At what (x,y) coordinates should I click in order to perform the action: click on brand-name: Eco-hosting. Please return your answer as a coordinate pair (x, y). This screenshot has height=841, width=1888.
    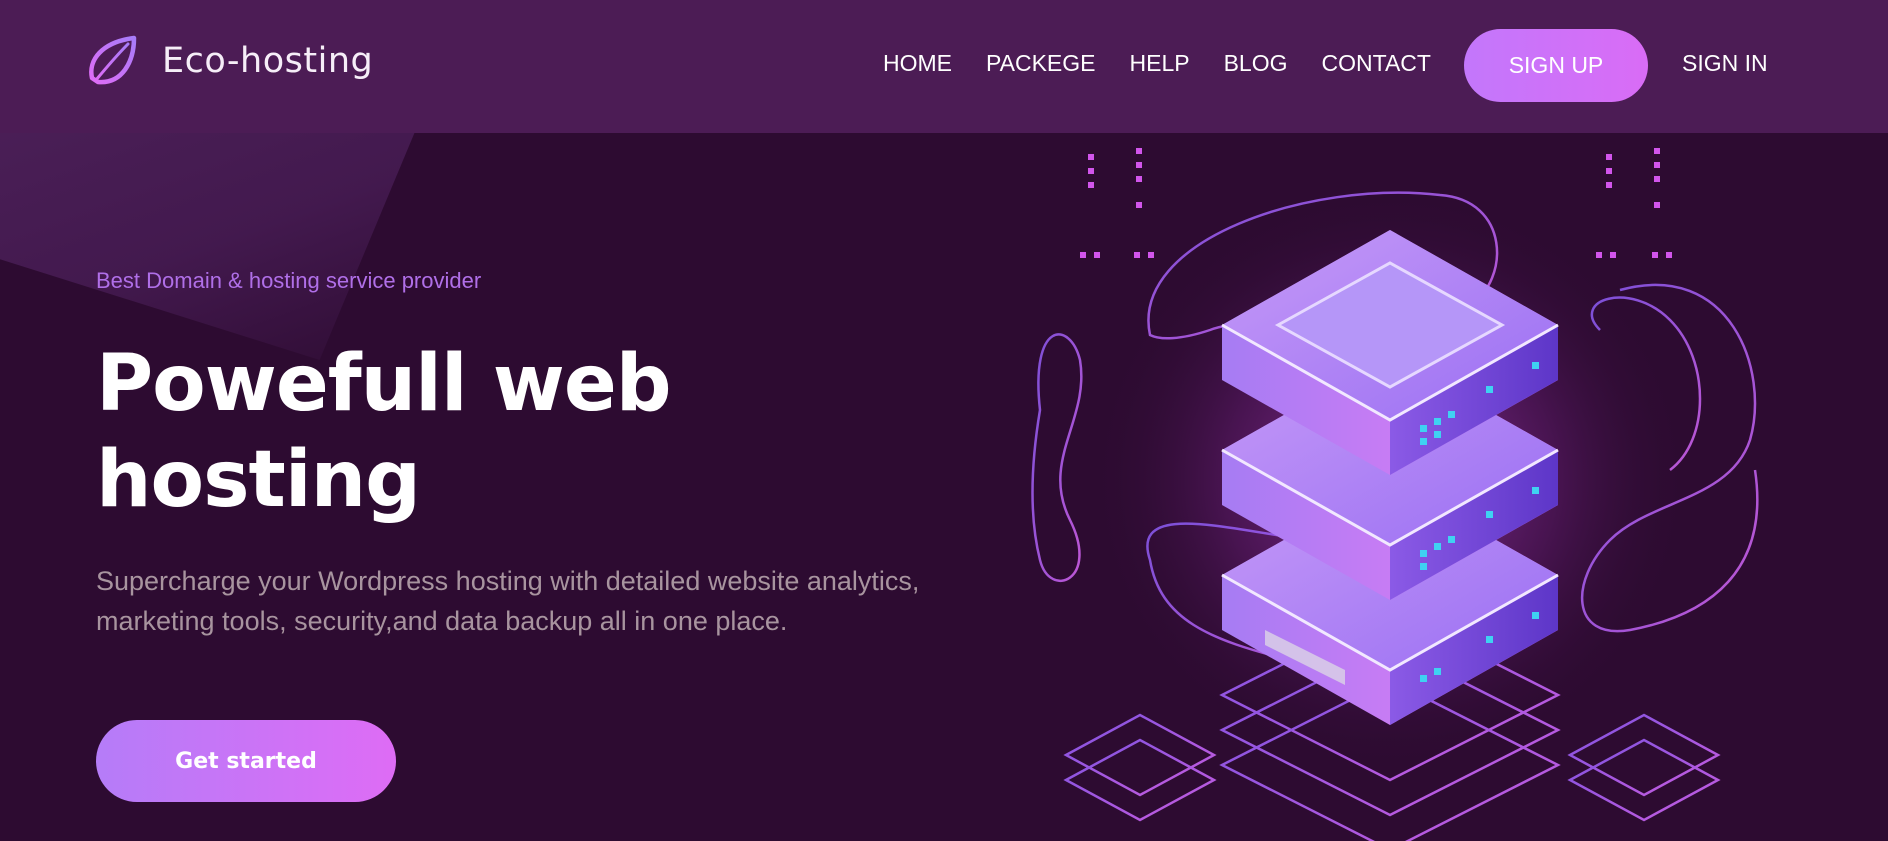
    Looking at the image, I should click on (268, 61).